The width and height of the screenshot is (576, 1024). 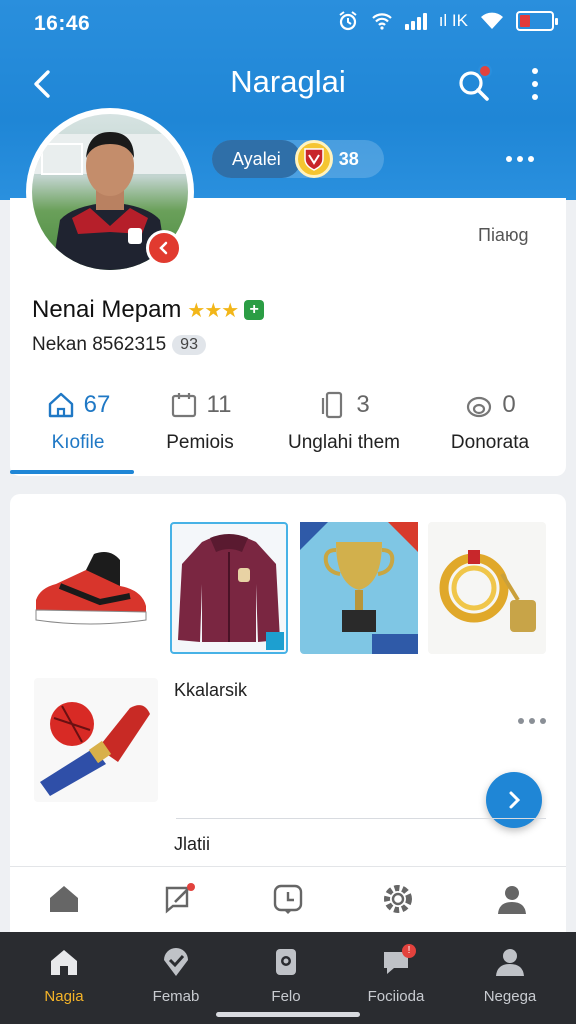 What do you see at coordinates (288, 22) in the screenshot?
I see `status-bar: 16:46 ıl ΙΚ` at bounding box center [288, 22].